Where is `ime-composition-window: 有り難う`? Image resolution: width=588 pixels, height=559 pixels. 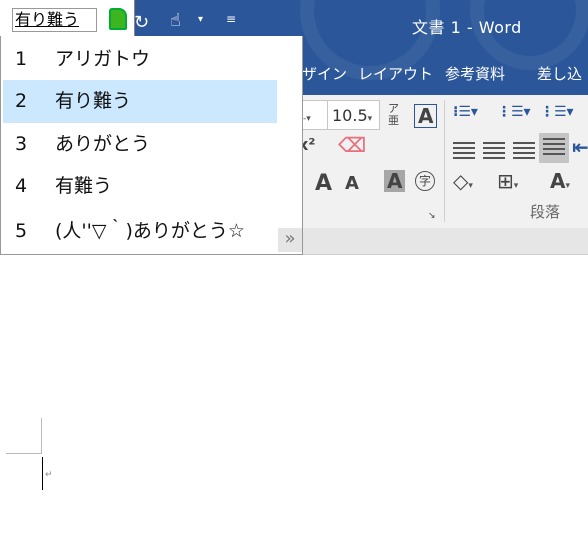
ime-composition-window: 有り難う is located at coordinates (67, 18).